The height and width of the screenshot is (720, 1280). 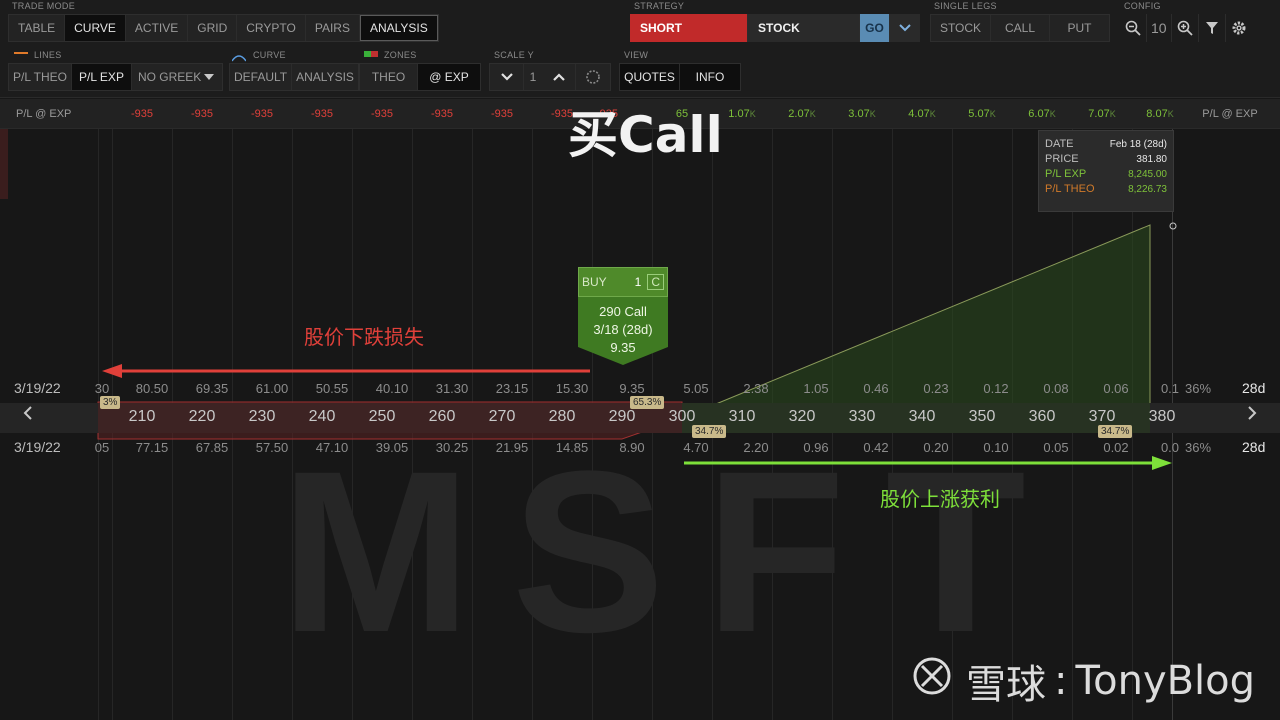 What do you see at coordinates (212, 447) in the screenshot?
I see `put-cell: 67.85` at bounding box center [212, 447].